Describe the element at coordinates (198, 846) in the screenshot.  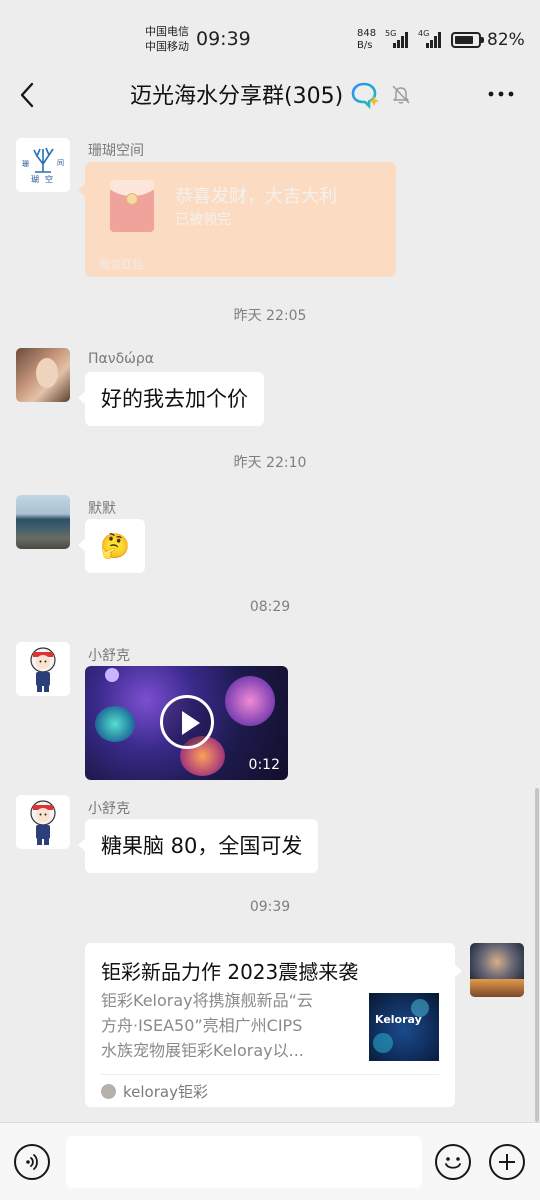
I see `message-bubble: 糖果脑 80，全国可发` at that location.